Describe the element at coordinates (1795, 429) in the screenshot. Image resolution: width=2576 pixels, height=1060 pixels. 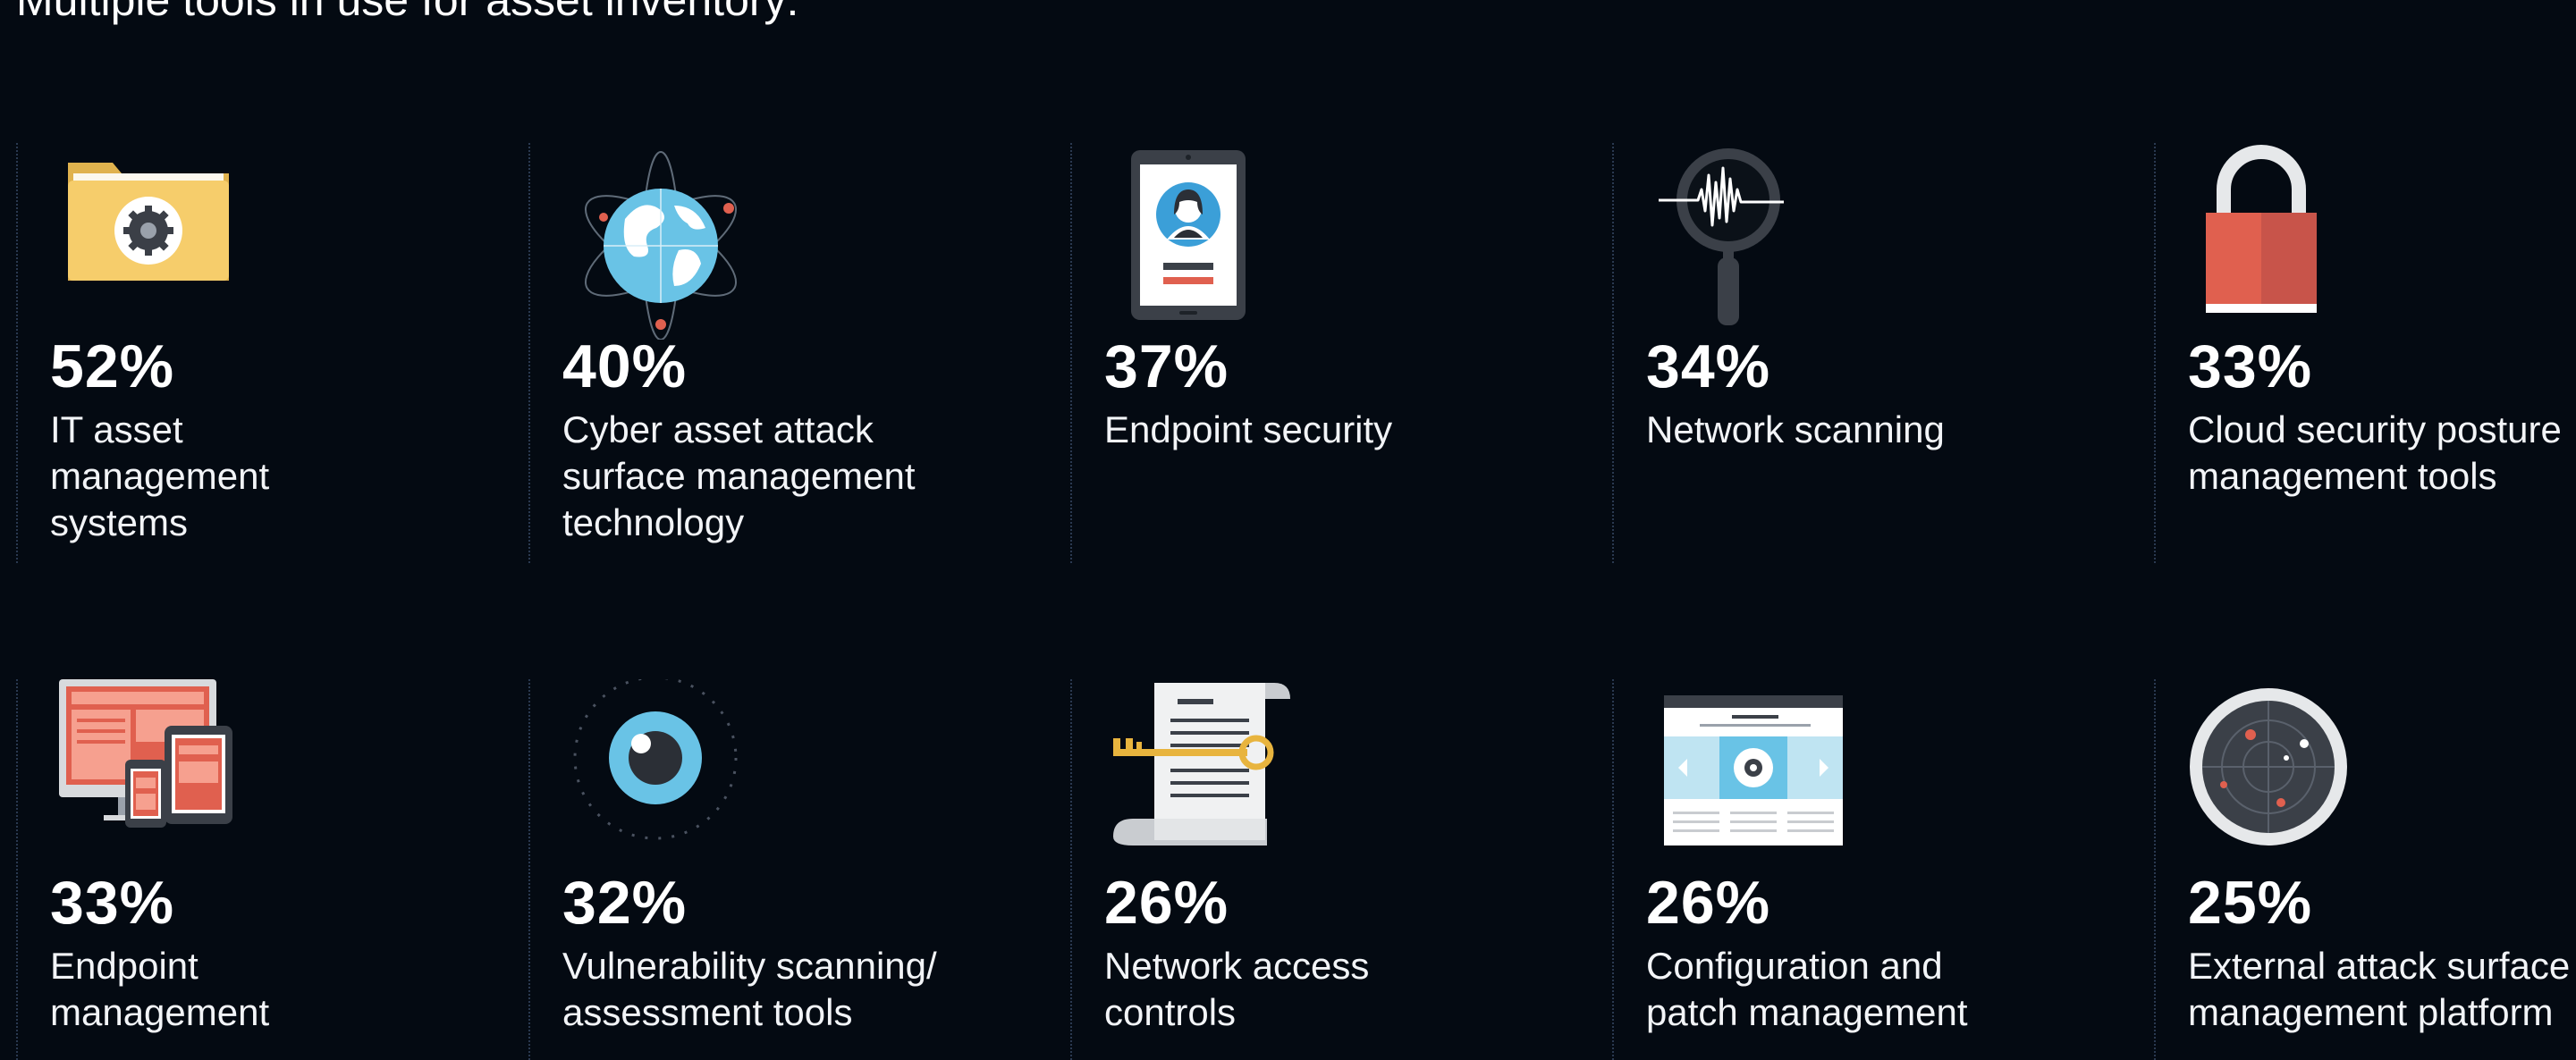
I see `stat-label: Network scanning` at that location.